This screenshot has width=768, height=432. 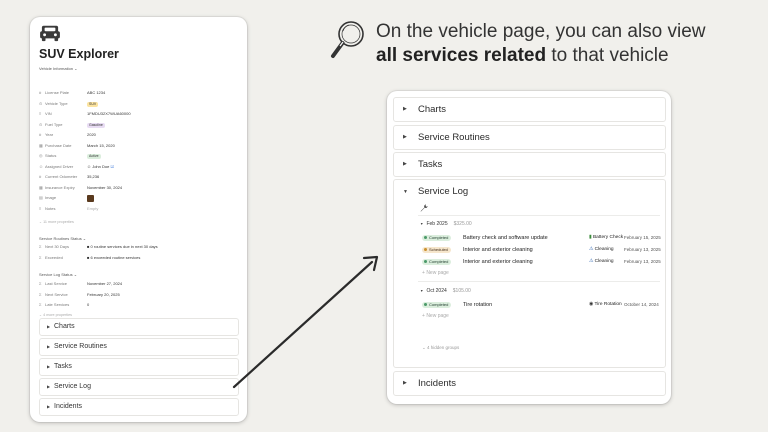 What do you see at coordinates (505, 238) in the screenshot?
I see `service-name: Battery check and software update` at bounding box center [505, 238].